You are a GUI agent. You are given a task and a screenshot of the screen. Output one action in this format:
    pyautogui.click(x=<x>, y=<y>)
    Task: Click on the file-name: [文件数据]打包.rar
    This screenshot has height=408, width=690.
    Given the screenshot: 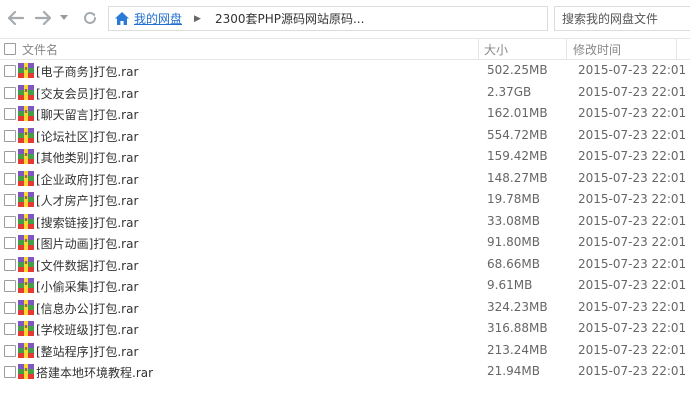 What is the action you would take?
    pyautogui.click(x=87, y=265)
    